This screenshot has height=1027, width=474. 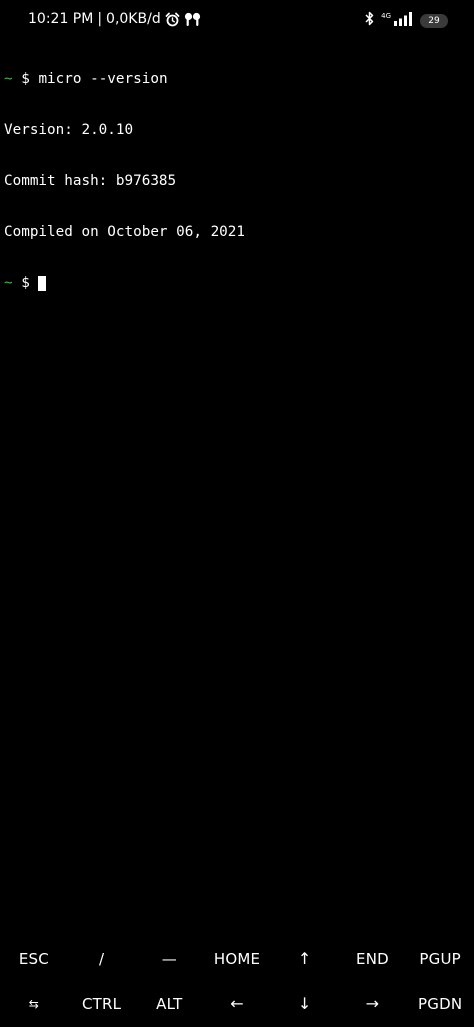 What do you see at coordinates (34, 958) in the screenshot?
I see `esc-key: ESC` at bounding box center [34, 958].